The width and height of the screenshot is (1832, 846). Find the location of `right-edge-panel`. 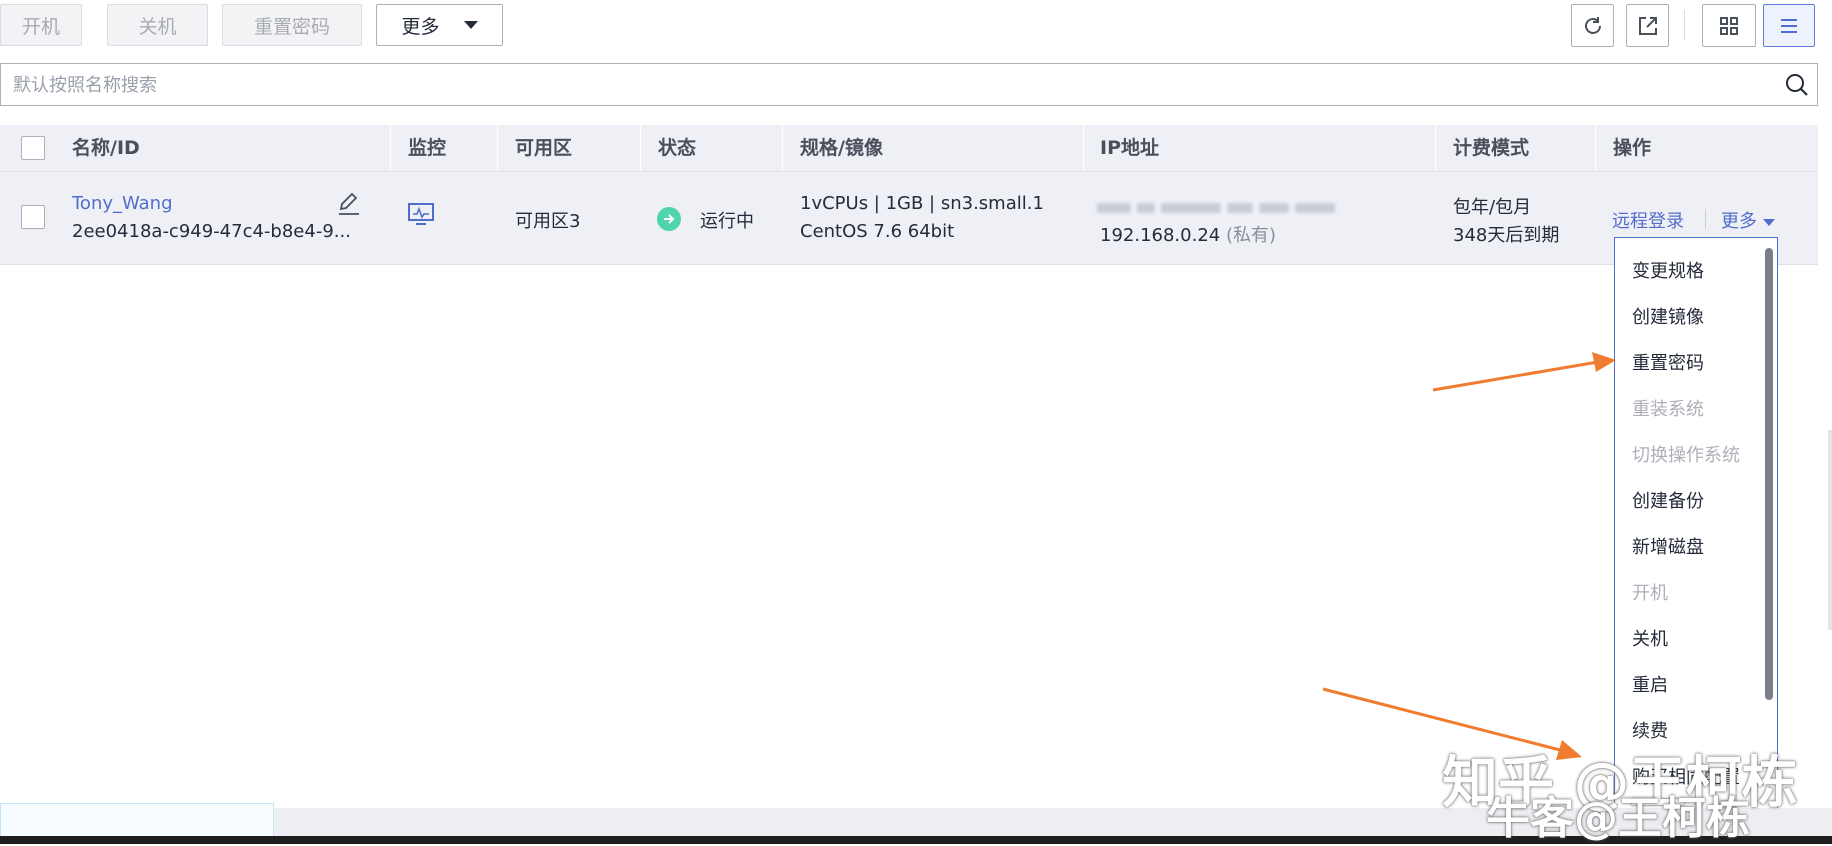

right-edge-panel is located at coordinates (1830, 530).